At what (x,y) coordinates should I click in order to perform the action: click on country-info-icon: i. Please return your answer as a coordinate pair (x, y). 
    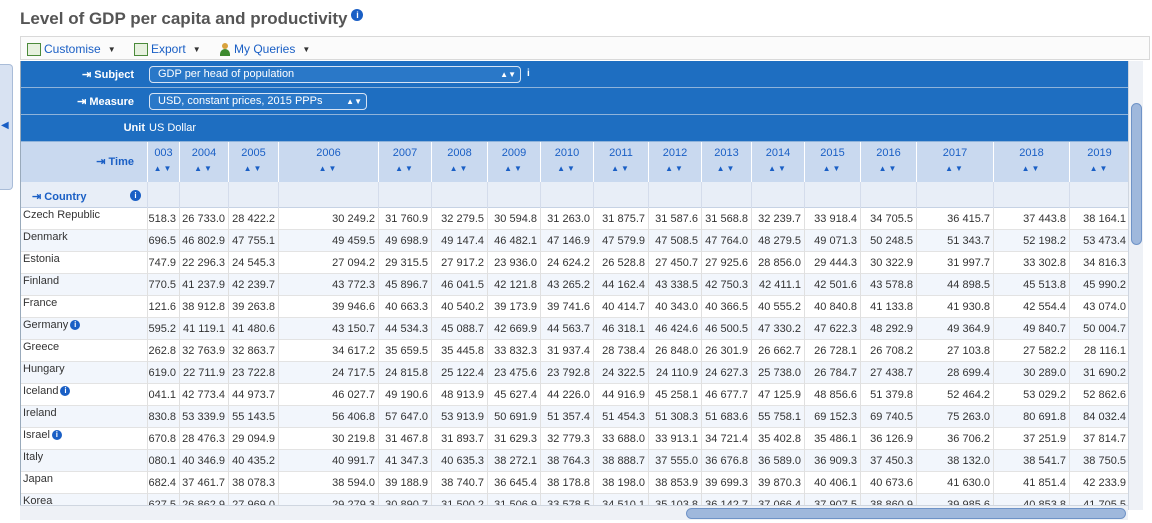
    Looking at the image, I should click on (135, 195).